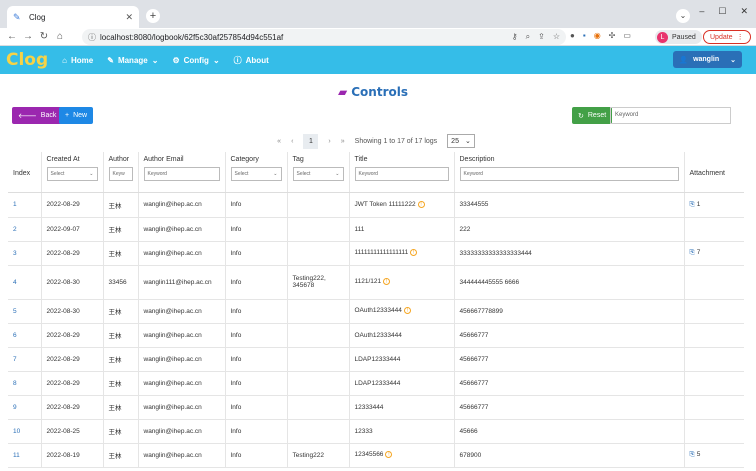  What do you see at coordinates (727, 37) in the screenshot?
I see `update-button: Update ⋮` at bounding box center [727, 37].